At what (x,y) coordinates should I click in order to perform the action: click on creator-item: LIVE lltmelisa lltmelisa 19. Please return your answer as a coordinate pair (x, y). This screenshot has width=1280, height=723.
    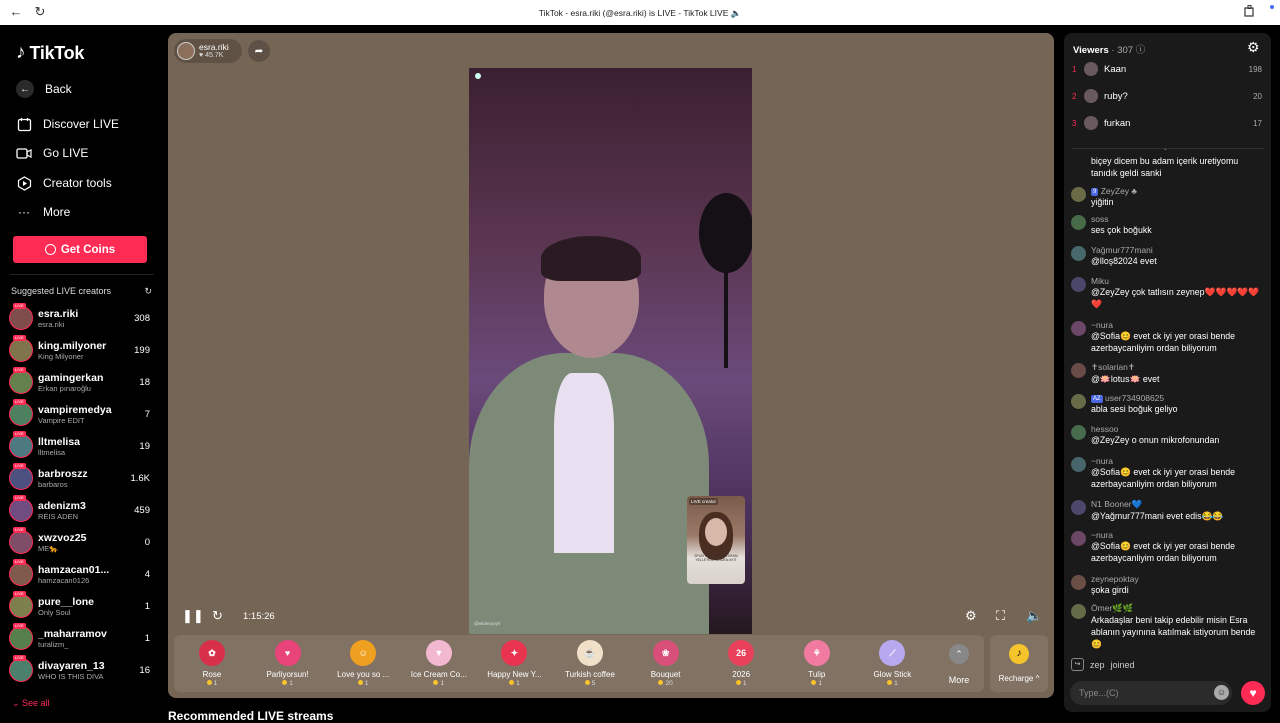
    Looking at the image, I should click on (79, 445).